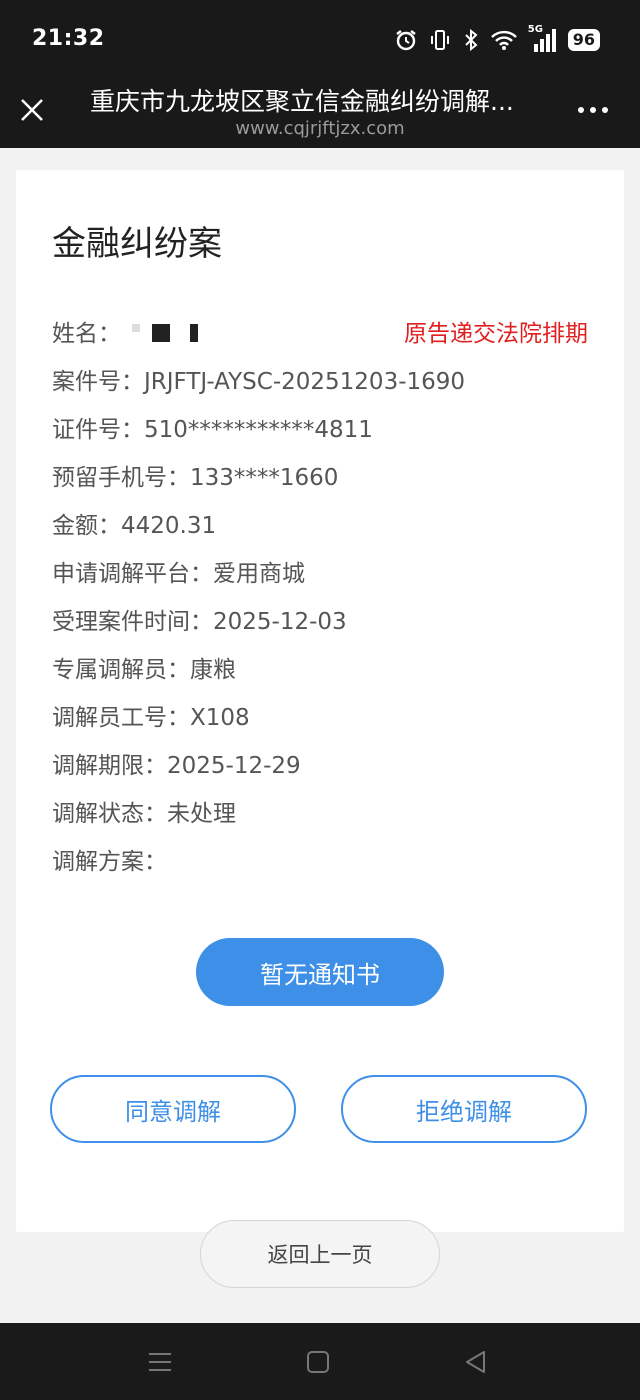 This screenshot has width=640, height=1400. What do you see at coordinates (195, 478) in the screenshot?
I see `field-phone: 预留手机号：133****1660` at bounding box center [195, 478].